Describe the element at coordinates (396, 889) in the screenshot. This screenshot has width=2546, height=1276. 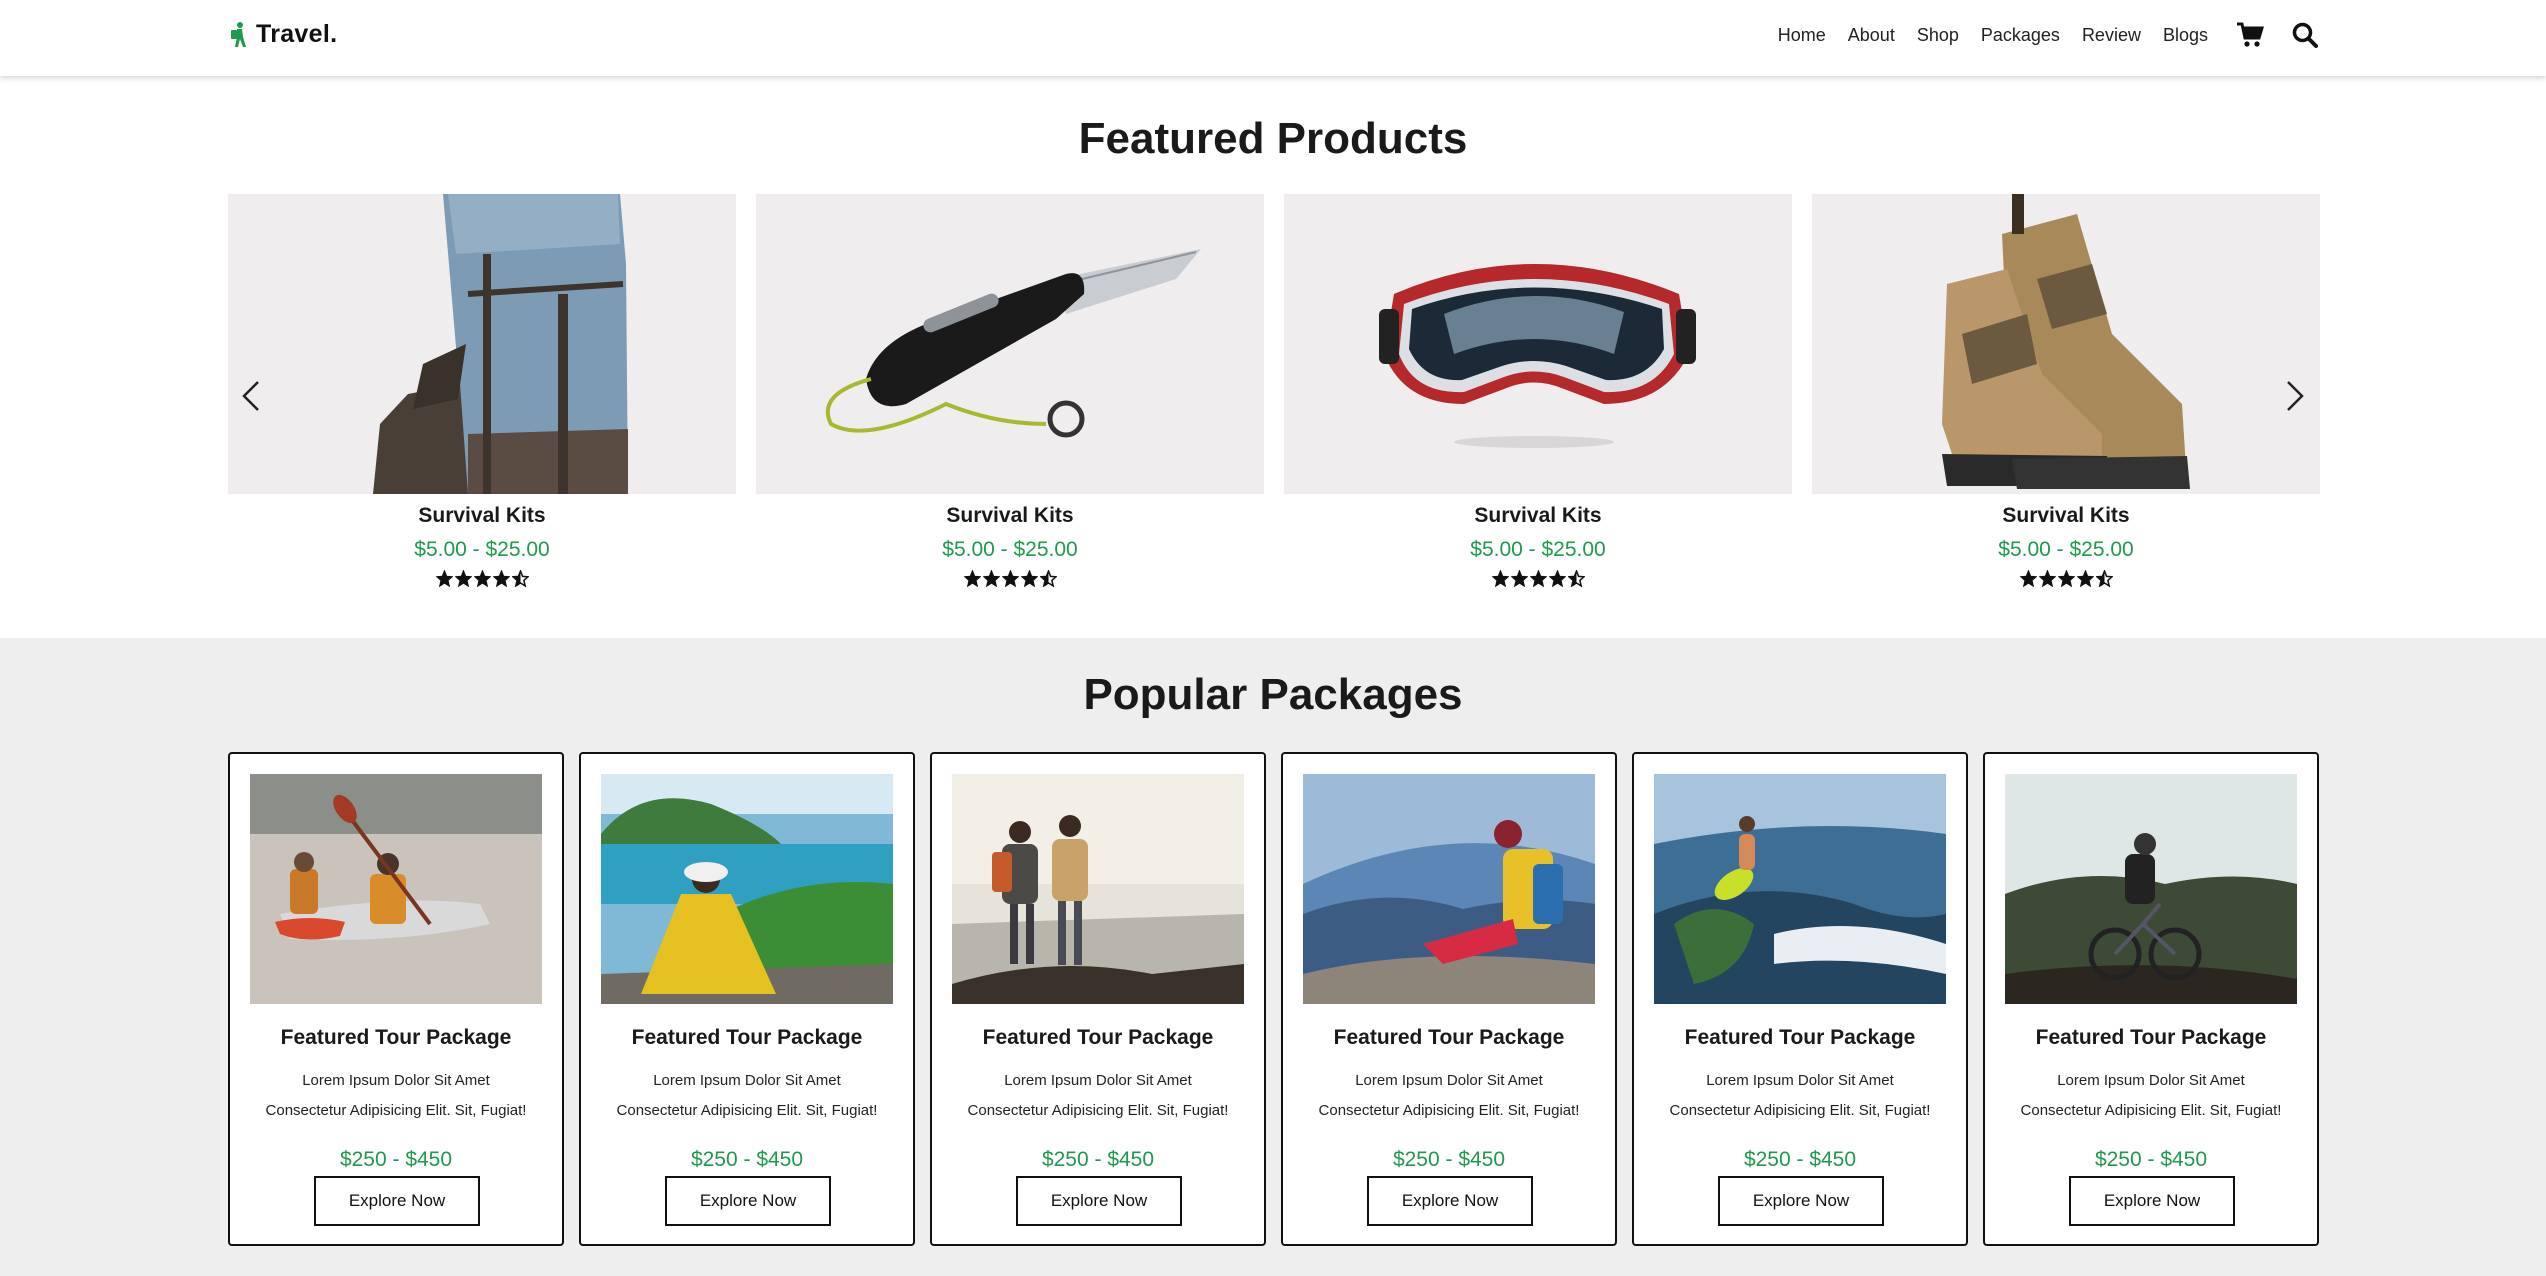
I see `package-image-kayaking` at that location.